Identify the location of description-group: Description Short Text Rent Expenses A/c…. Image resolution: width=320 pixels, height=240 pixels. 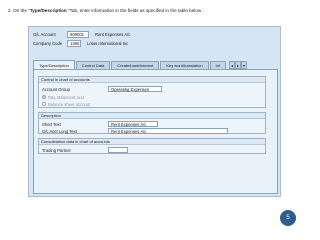
(152, 123).